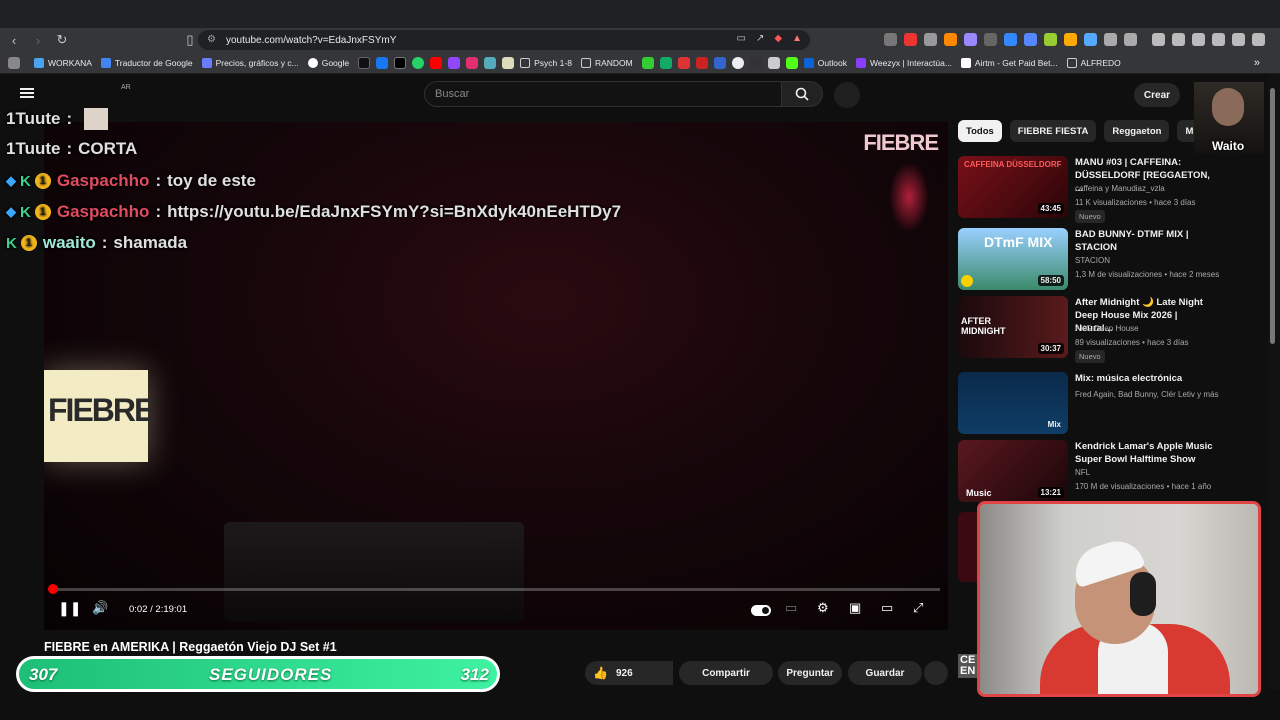 Image resolution: width=1280 pixels, height=720 pixels. Describe the element at coordinates (1092, 260) in the screenshot. I see `channel-name: STACION` at that location.